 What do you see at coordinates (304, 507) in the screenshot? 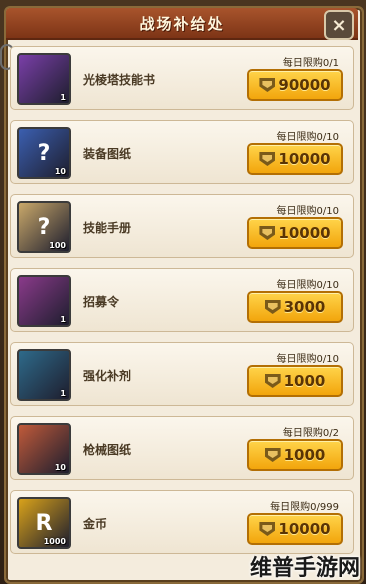
I see `daily-limit: 每日限购0/999` at bounding box center [304, 507].